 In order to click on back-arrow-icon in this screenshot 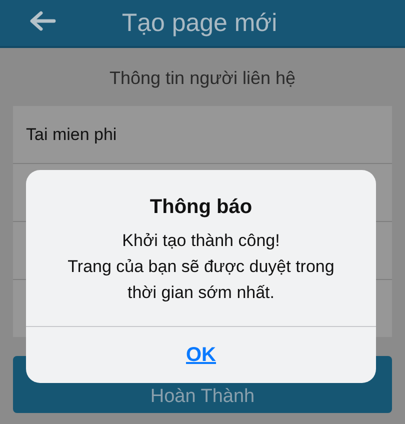, I will do `click(42, 21)`.